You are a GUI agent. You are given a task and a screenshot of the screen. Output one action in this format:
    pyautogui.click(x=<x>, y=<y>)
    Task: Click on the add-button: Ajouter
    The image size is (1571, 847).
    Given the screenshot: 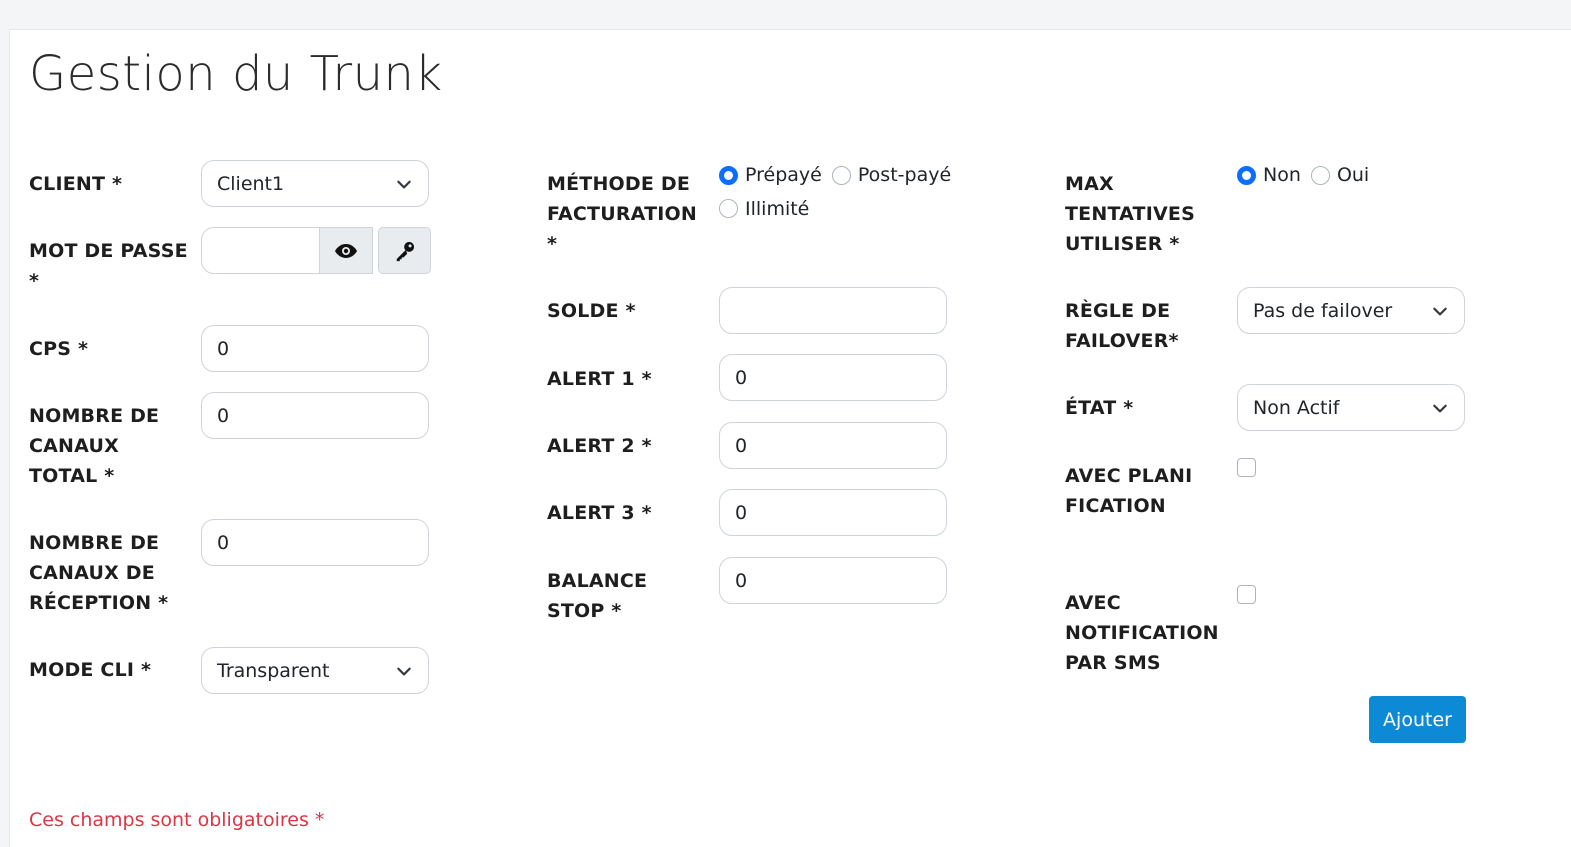 What is the action you would take?
    pyautogui.click(x=1417, y=719)
    